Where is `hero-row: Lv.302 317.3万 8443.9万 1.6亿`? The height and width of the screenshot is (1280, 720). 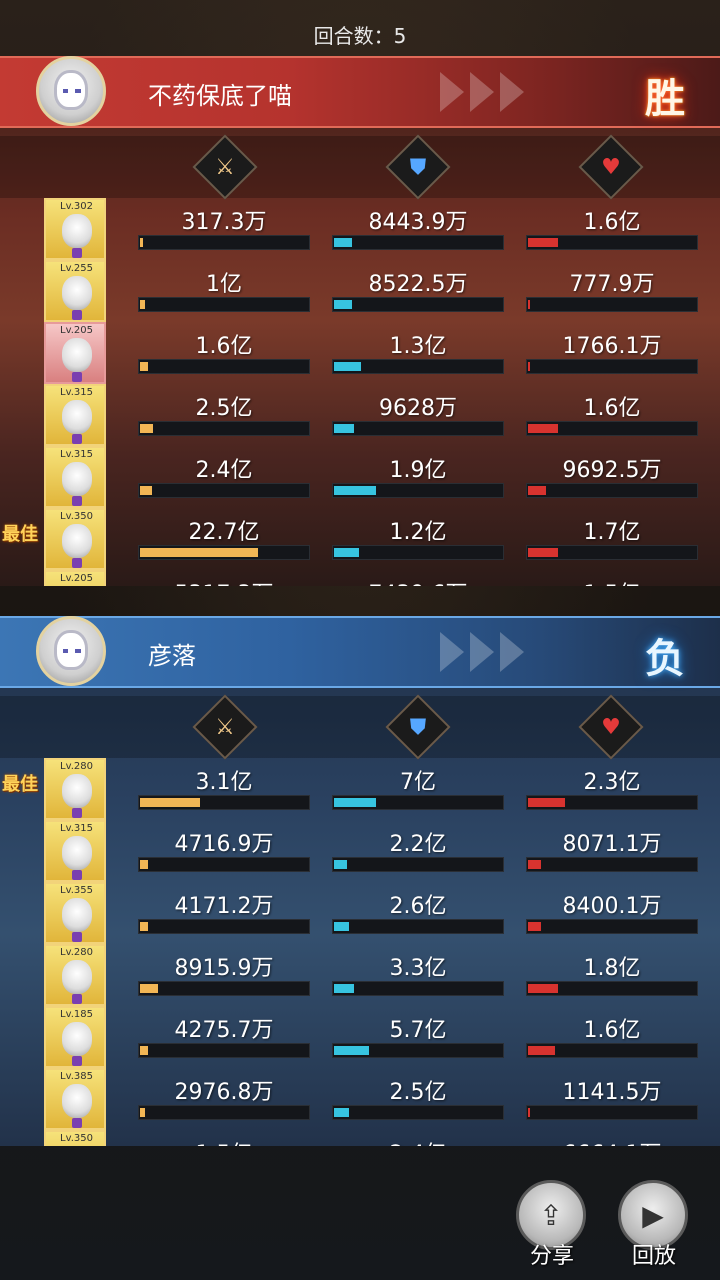 hero-row: Lv.302 317.3万 8443.9万 1.6亿 is located at coordinates (360, 229).